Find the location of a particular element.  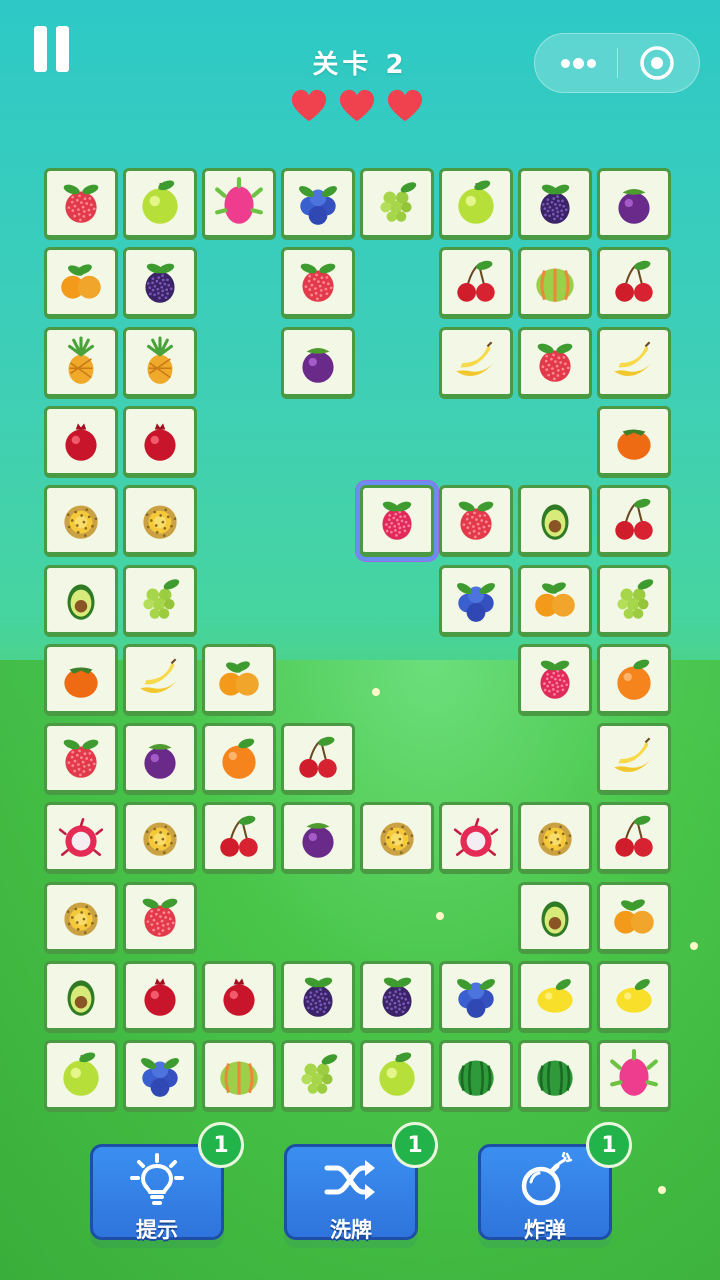

grape-icon is located at coordinates (635, 599).